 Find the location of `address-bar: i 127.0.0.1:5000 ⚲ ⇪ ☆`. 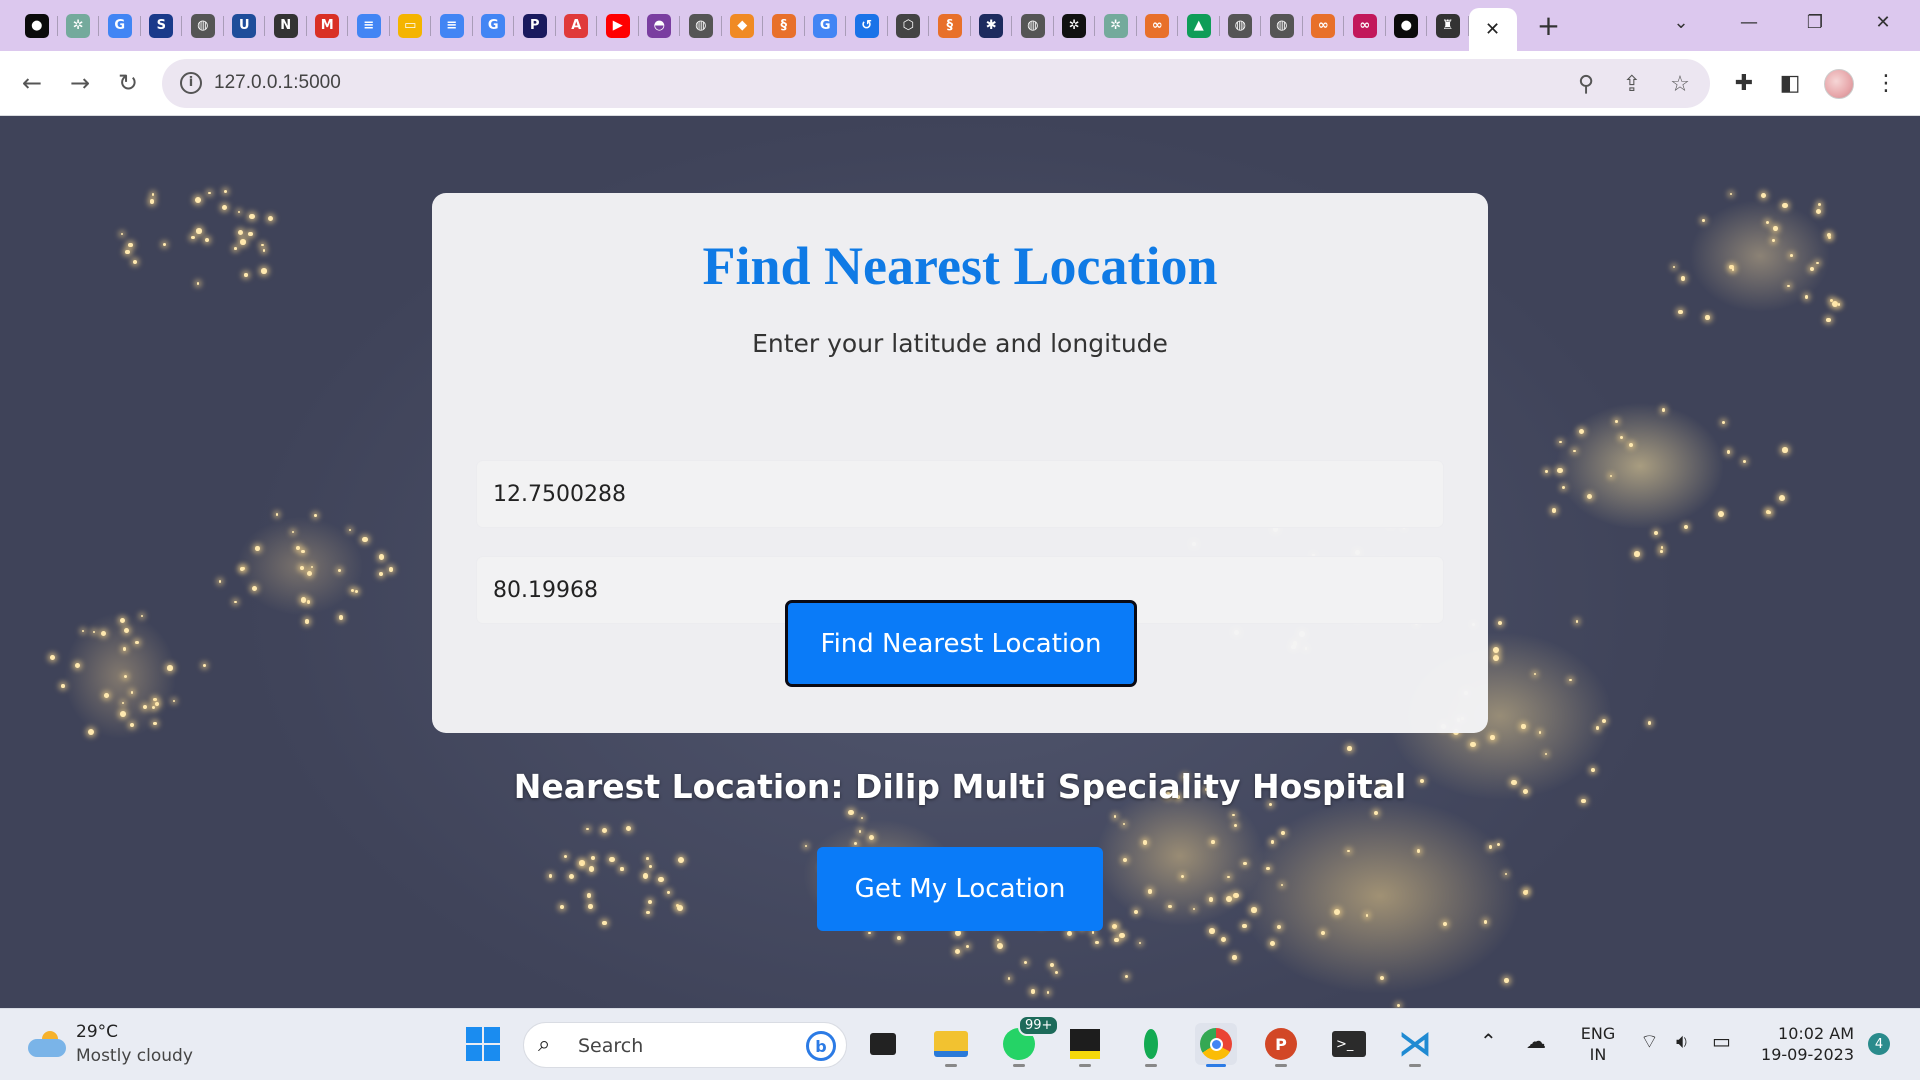

address-bar: i 127.0.0.1:5000 ⚲ ⇪ ☆ is located at coordinates (936, 83).